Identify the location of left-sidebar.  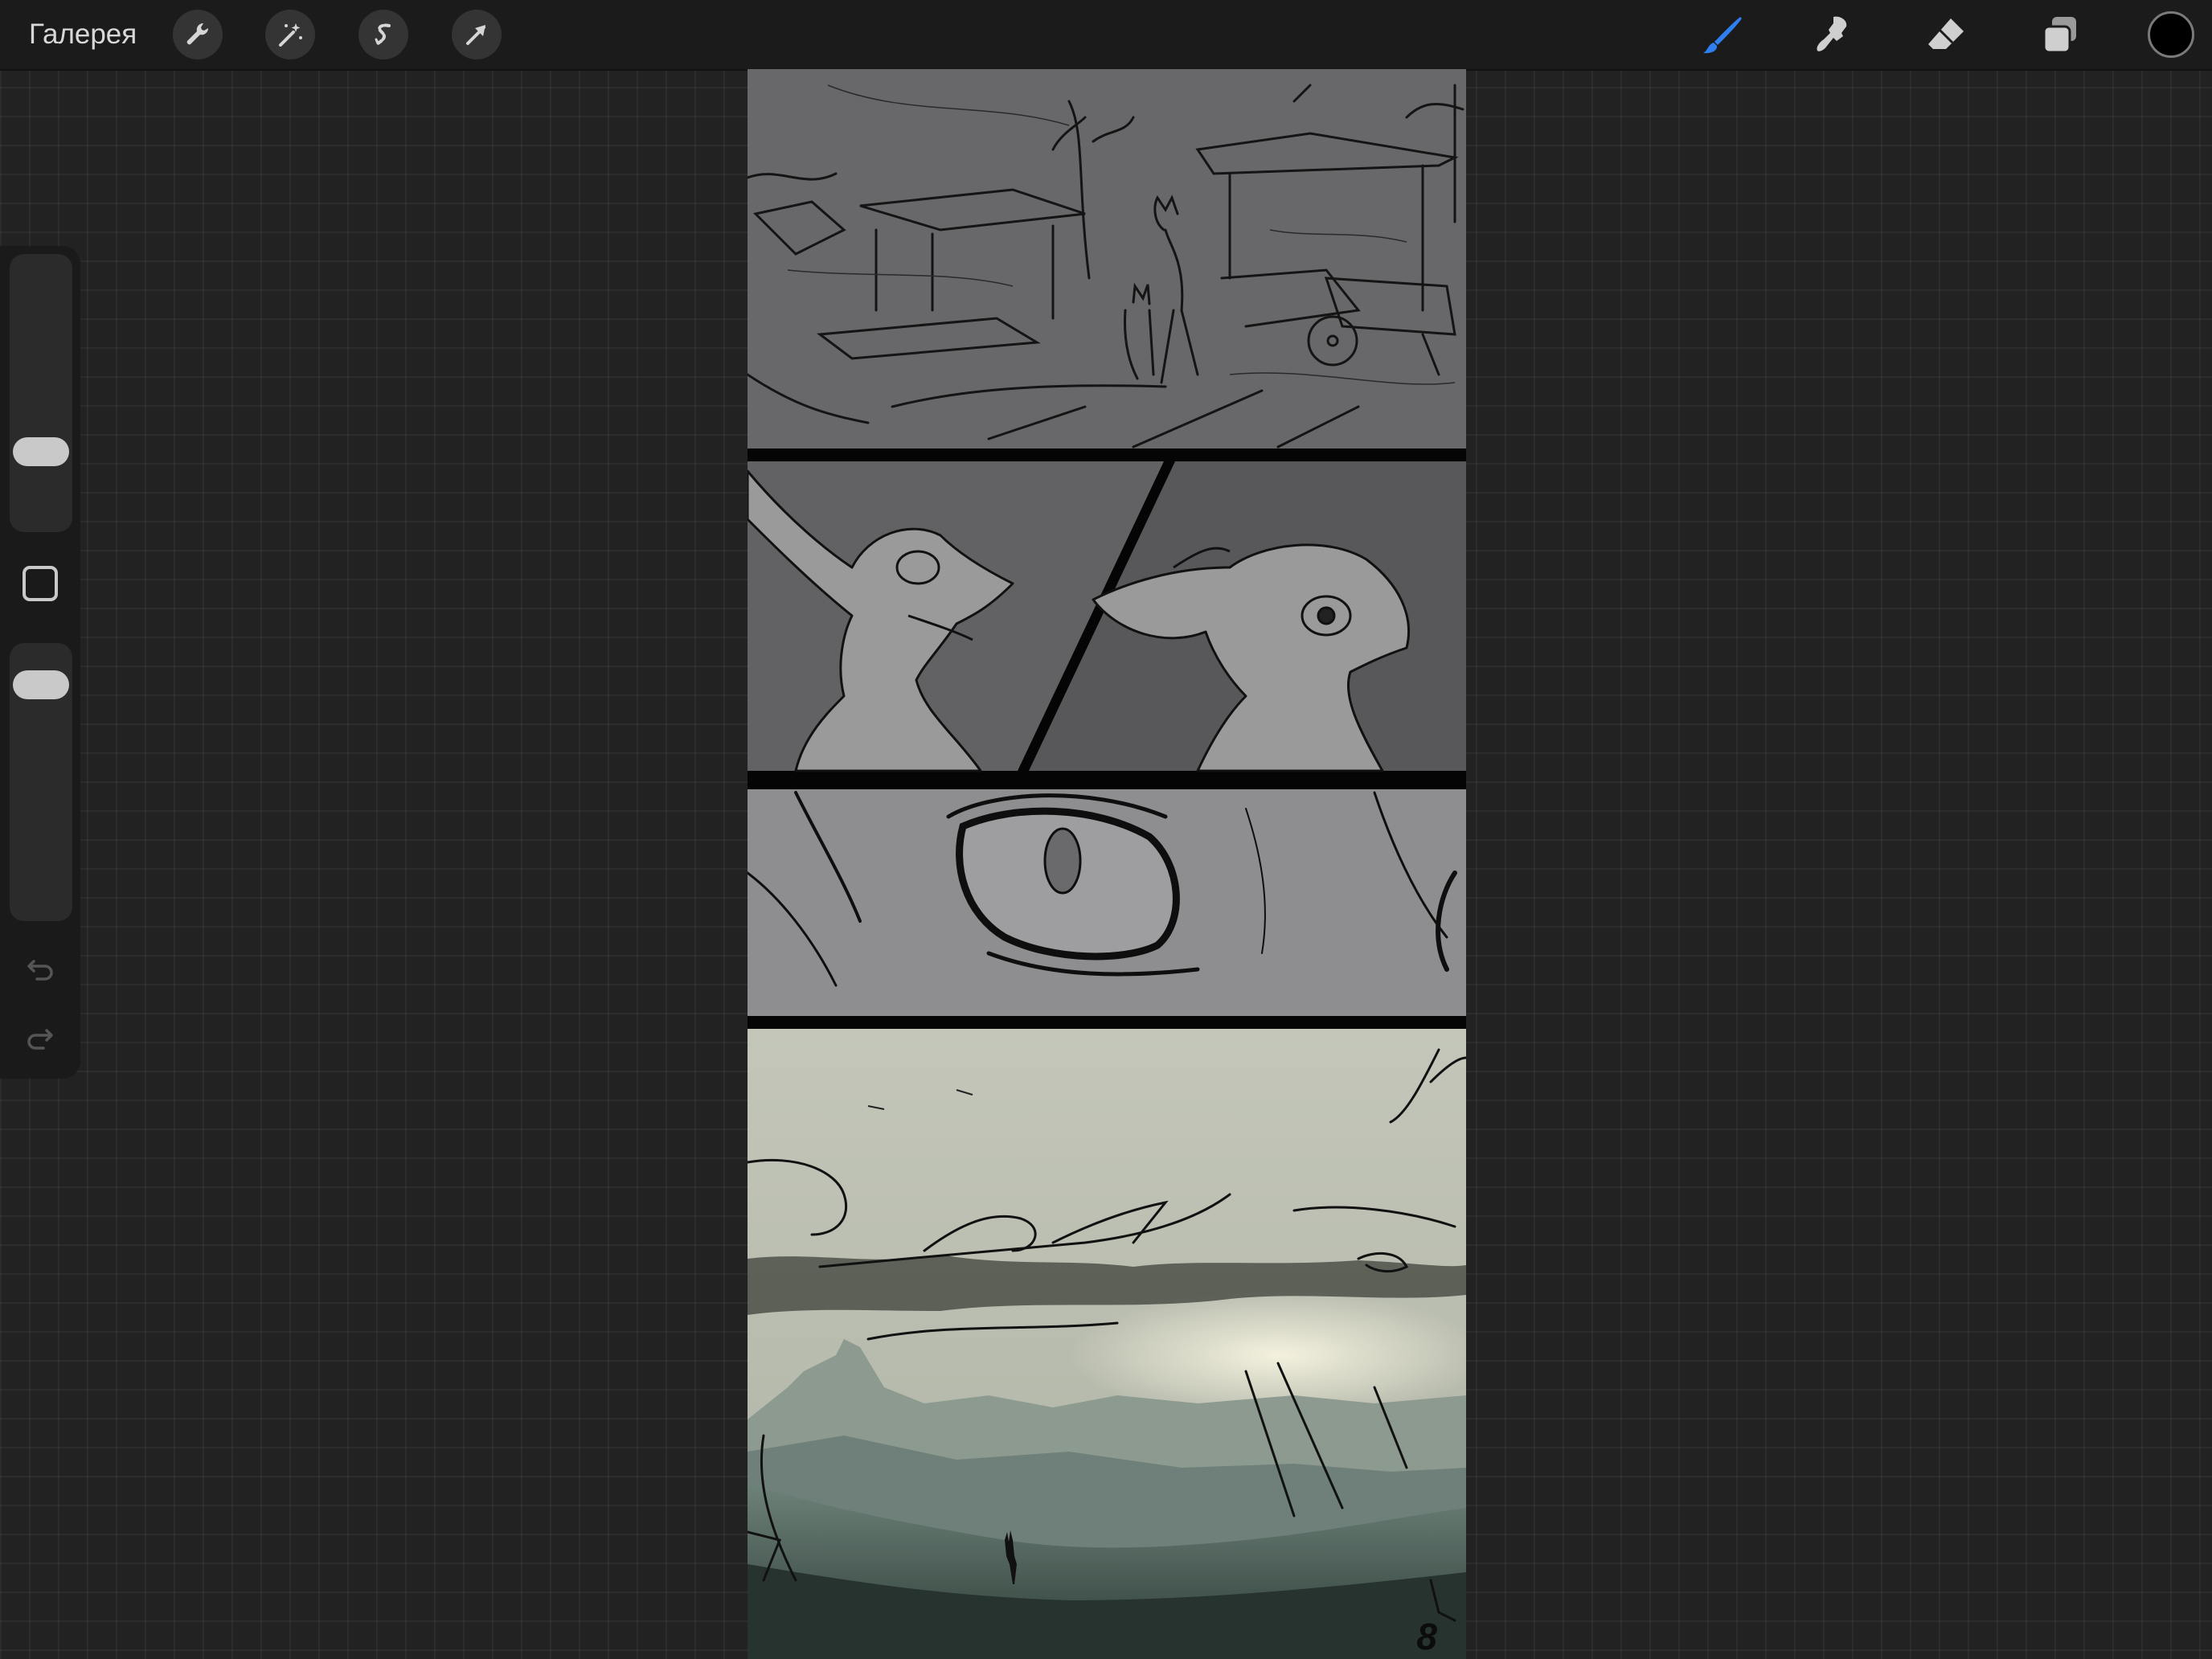
(40, 662).